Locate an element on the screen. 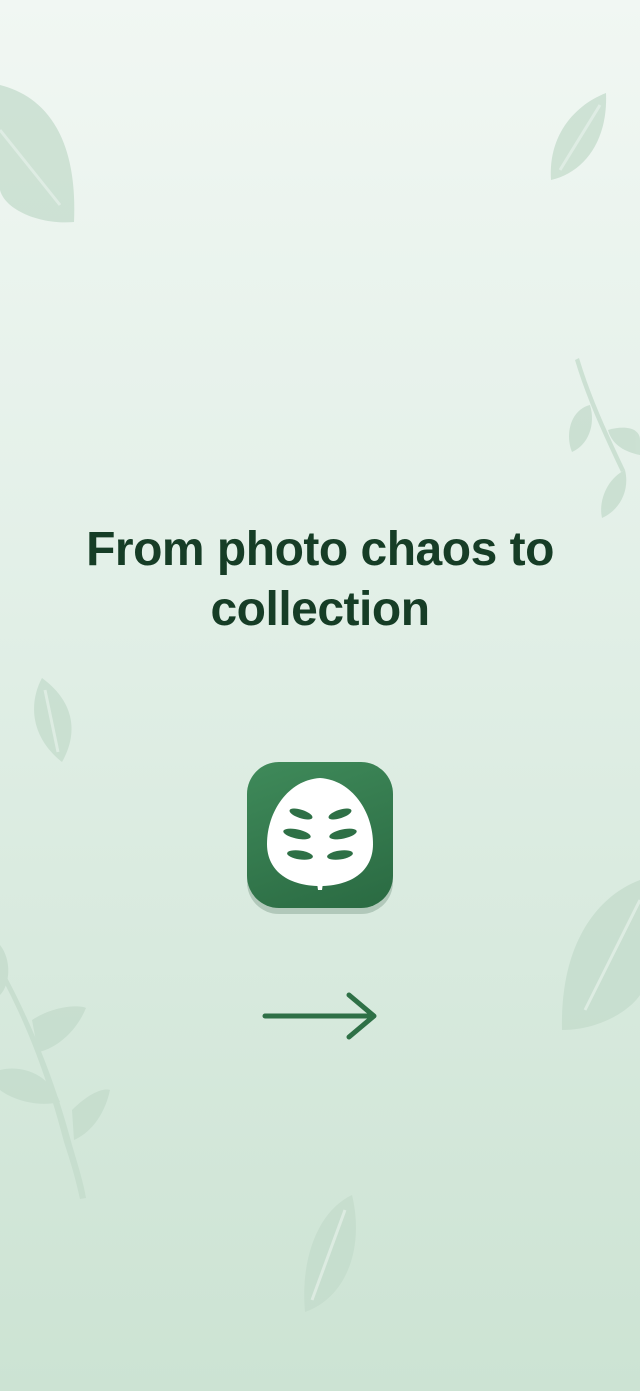 This screenshot has width=640, height=1391. app-logo-icon is located at coordinates (320, 835).